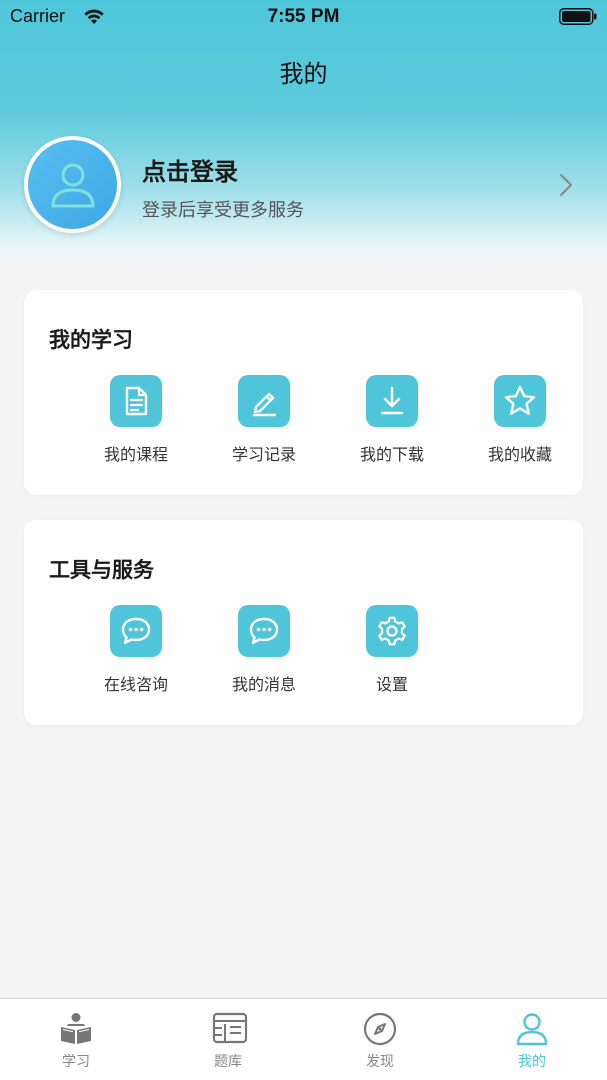 The height and width of the screenshot is (1080, 607). I want to click on item-label: 我的课程, so click(135, 454).